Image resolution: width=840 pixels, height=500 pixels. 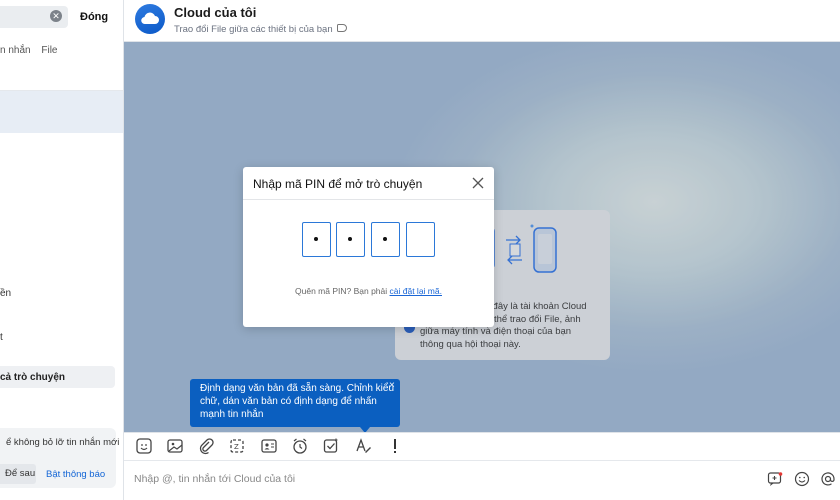 What do you see at coordinates (1, 337) in the screenshot?
I see `sidebar-item-b: t` at bounding box center [1, 337].